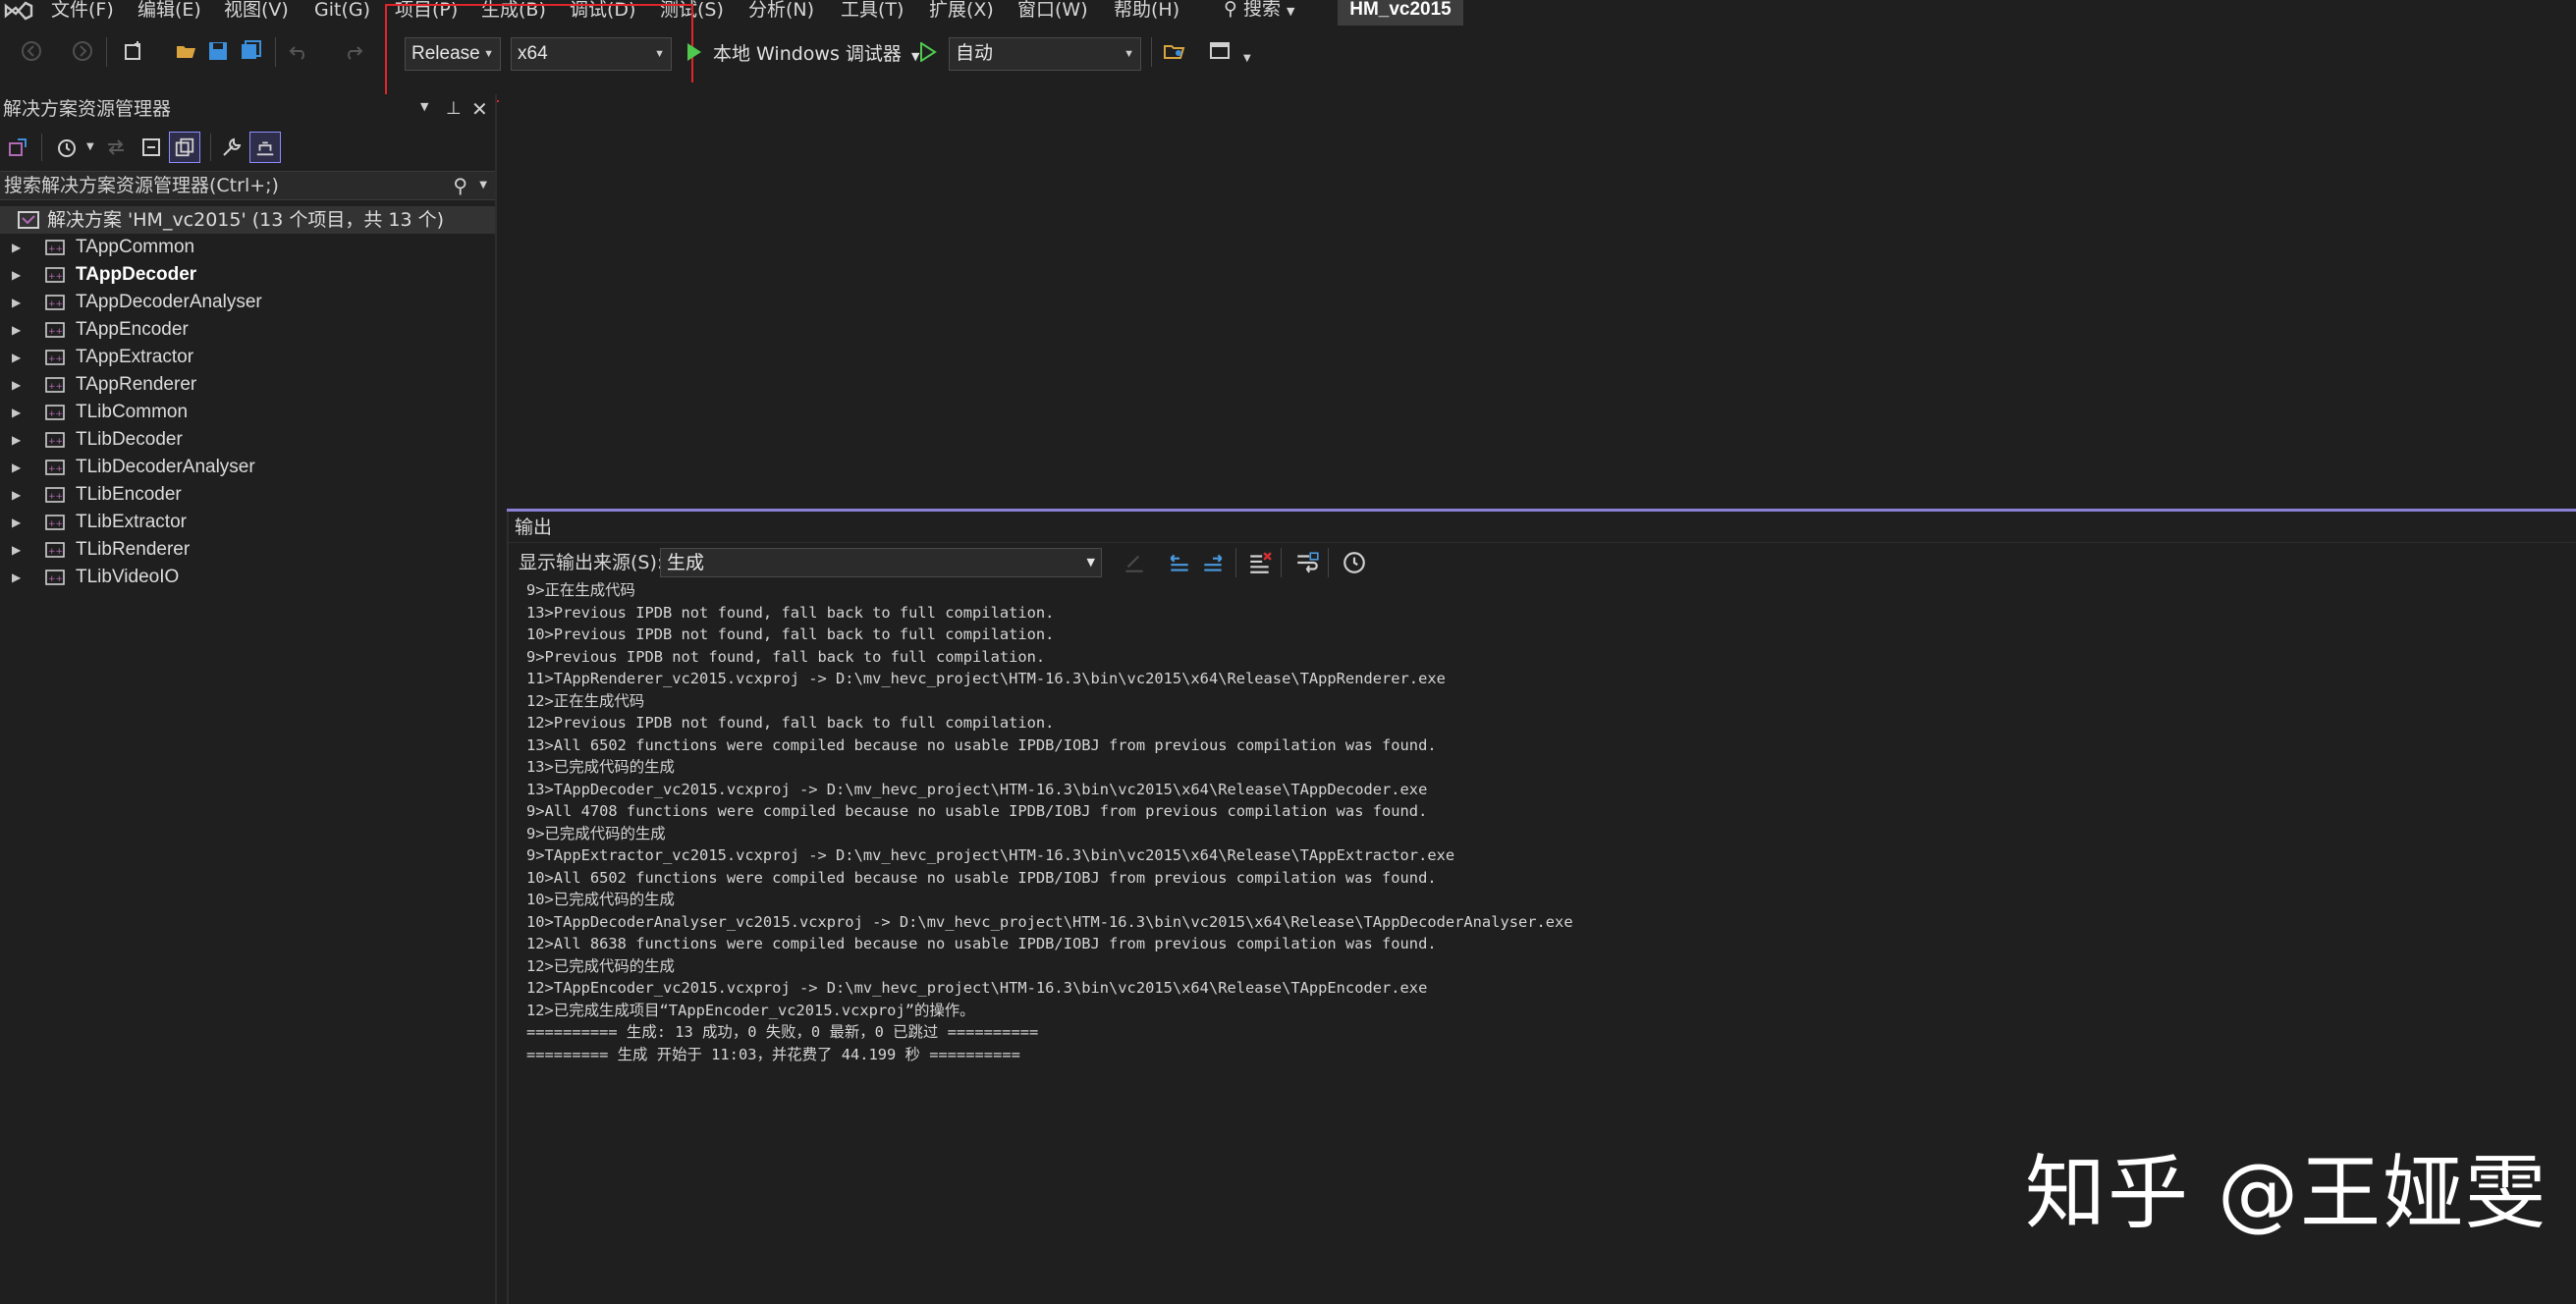 This screenshot has height=1304, width=2576. What do you see at coordinates (580, 590) in the screenshot?
I see `output-line: 9>正在生成代码` at bounding box center [580, 590].